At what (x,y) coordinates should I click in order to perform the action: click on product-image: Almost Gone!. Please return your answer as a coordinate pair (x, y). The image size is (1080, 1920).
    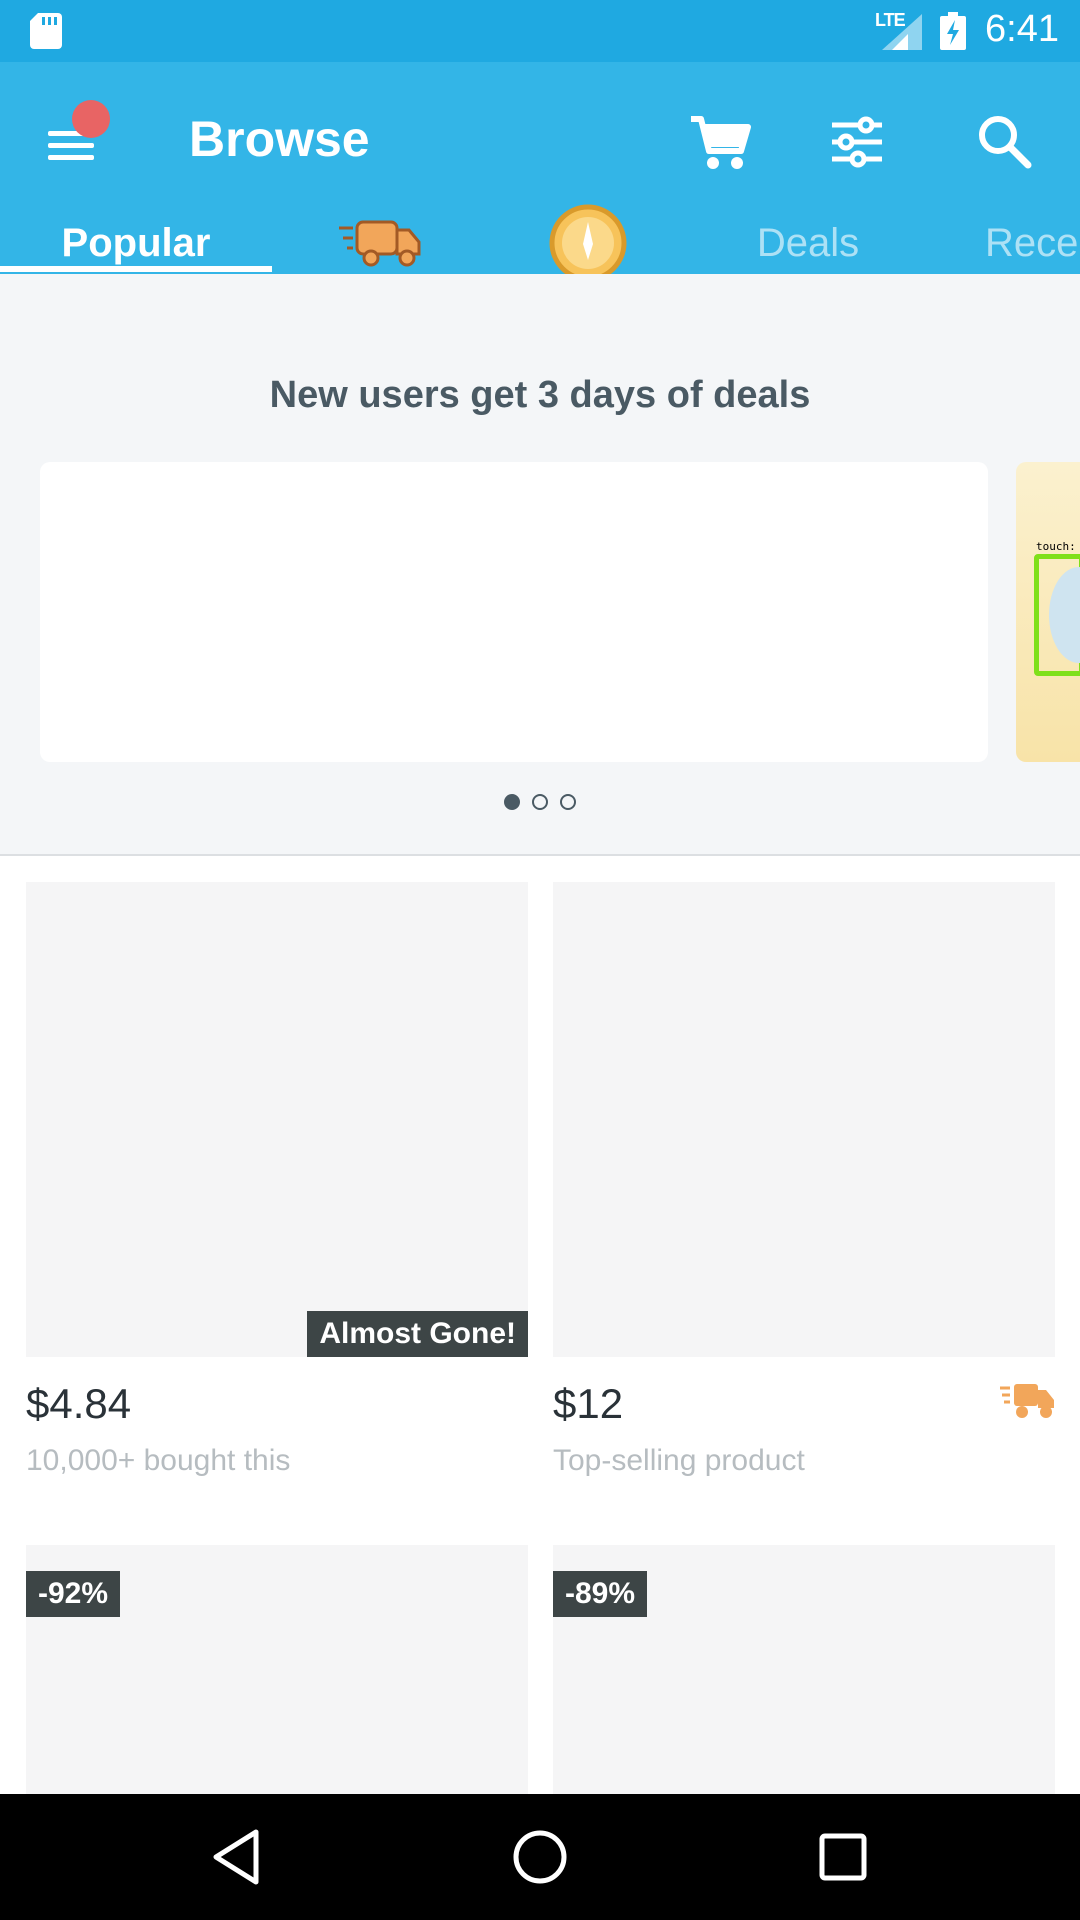
    Looking at the image, I should click on (277, 1119).